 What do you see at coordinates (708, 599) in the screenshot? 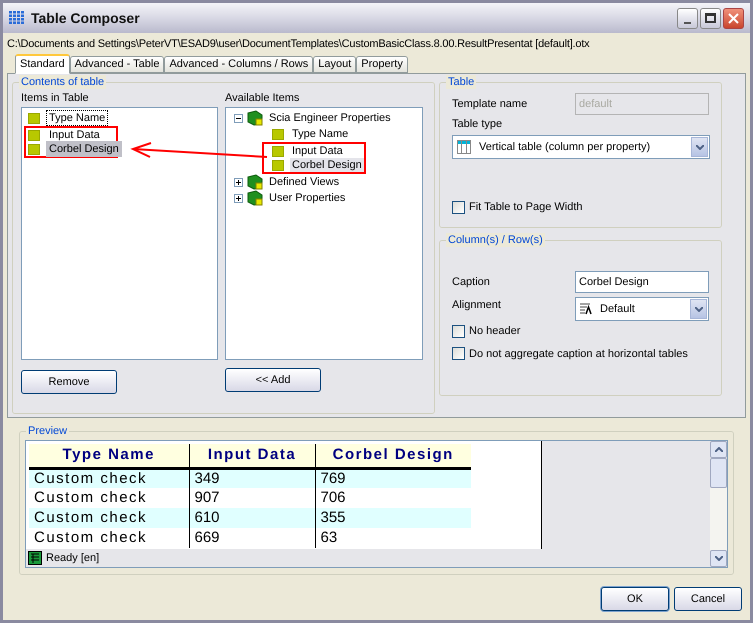
I see `dialog-button: Cancel` at bounding box center [708, 599].